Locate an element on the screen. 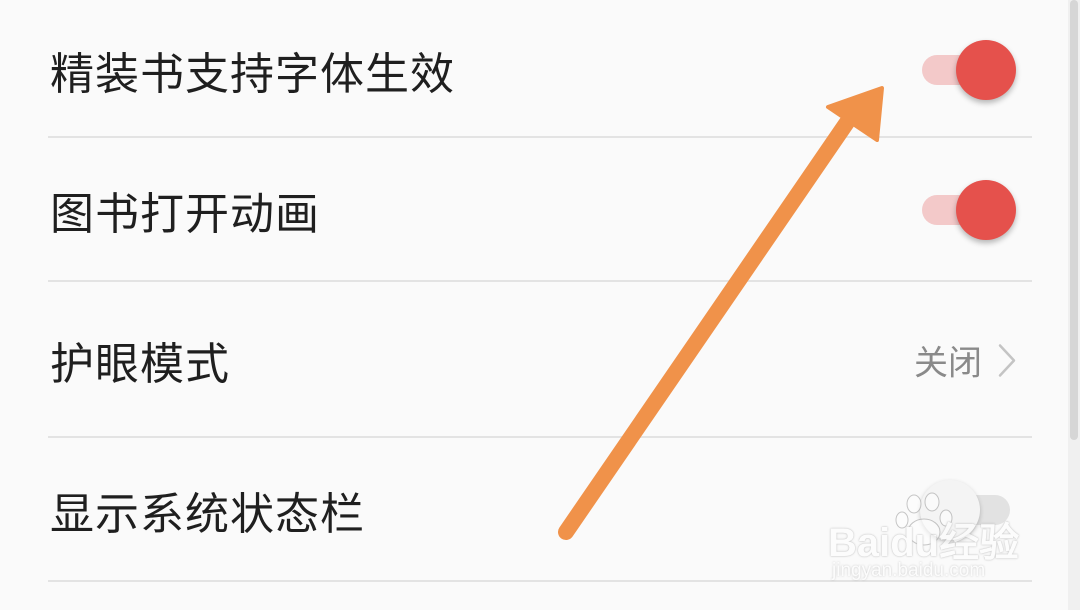  status-bar-toggle is located at coordinates (968, 510).